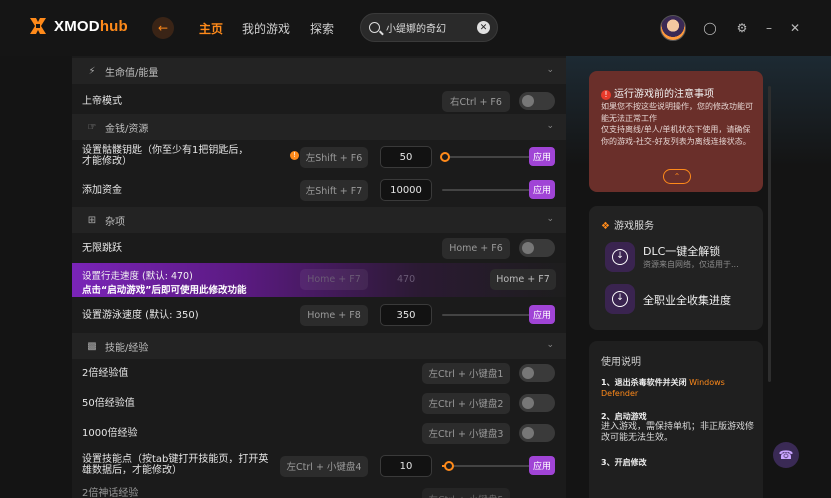  What do you see at coordinates (466, 403) in the screenshot?
I see `hotkey-badge: 左Ctrl + 小键盘2` at bounding box center [466, 403].